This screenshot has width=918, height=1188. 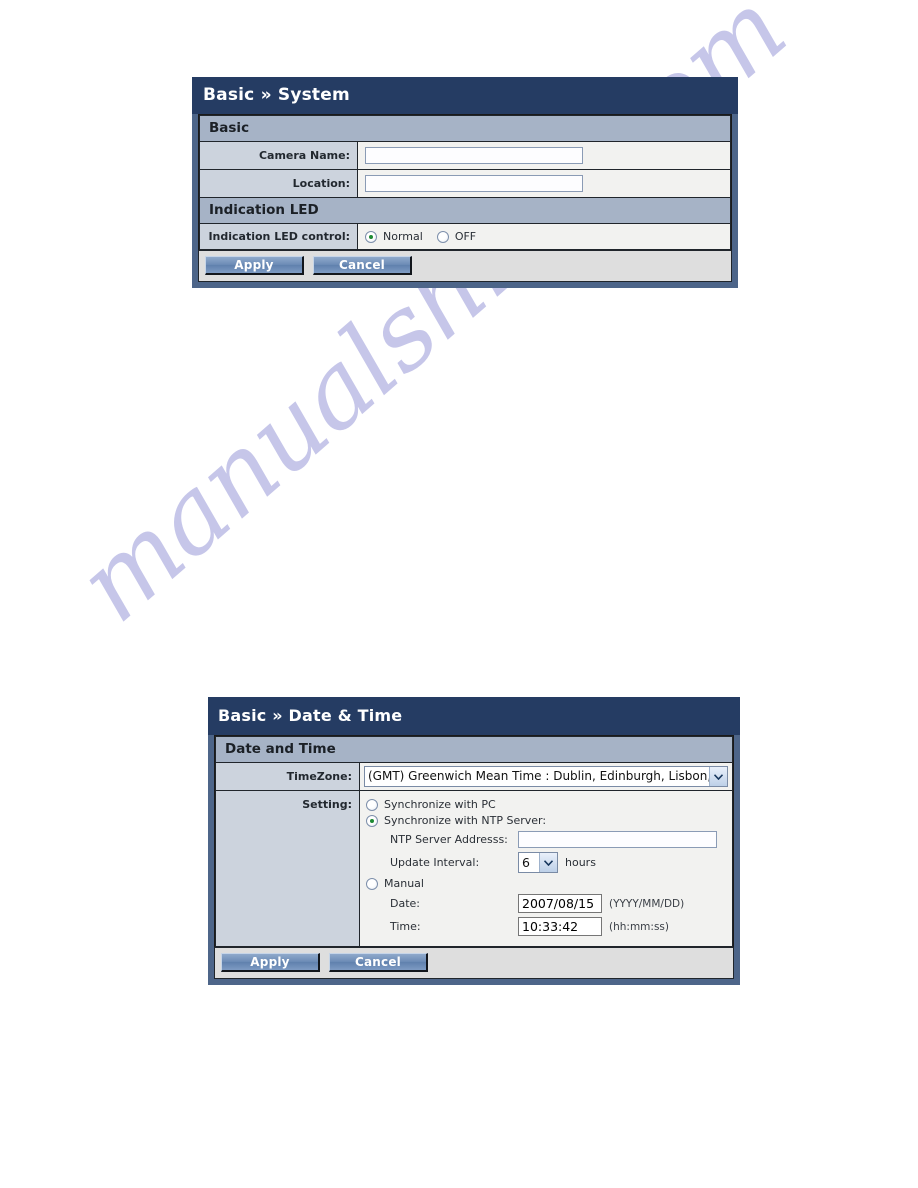 I want to click on label-update-interval: Update Interval:, so click(x=435, y=862).